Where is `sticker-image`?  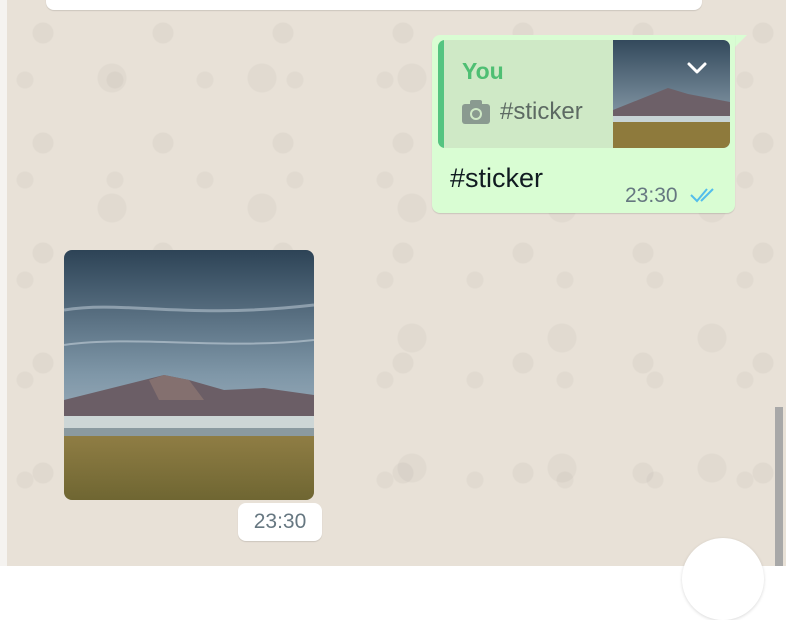
sticker-image is located at coordinates (189, 375).